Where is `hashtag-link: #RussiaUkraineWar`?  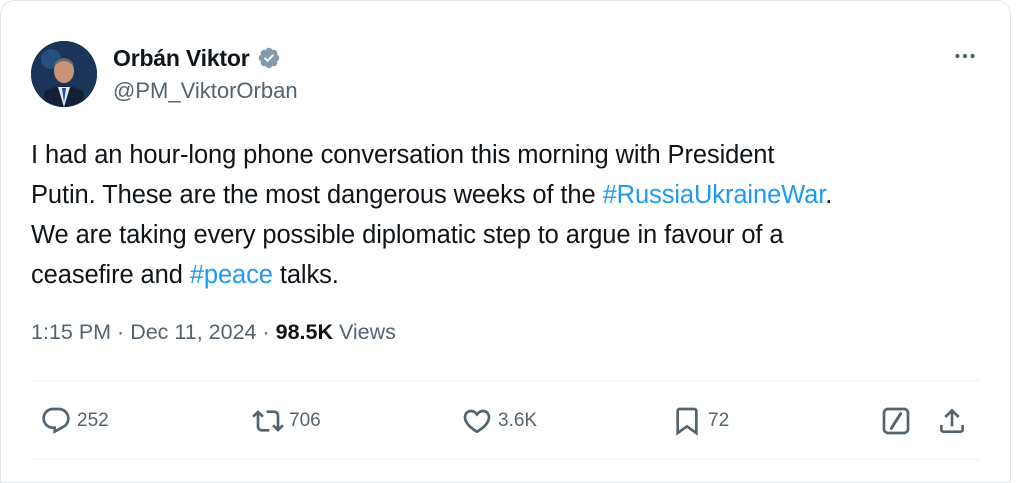 hashtag-link: #RussiaUkraineWar is located at coordinates (714, 195).